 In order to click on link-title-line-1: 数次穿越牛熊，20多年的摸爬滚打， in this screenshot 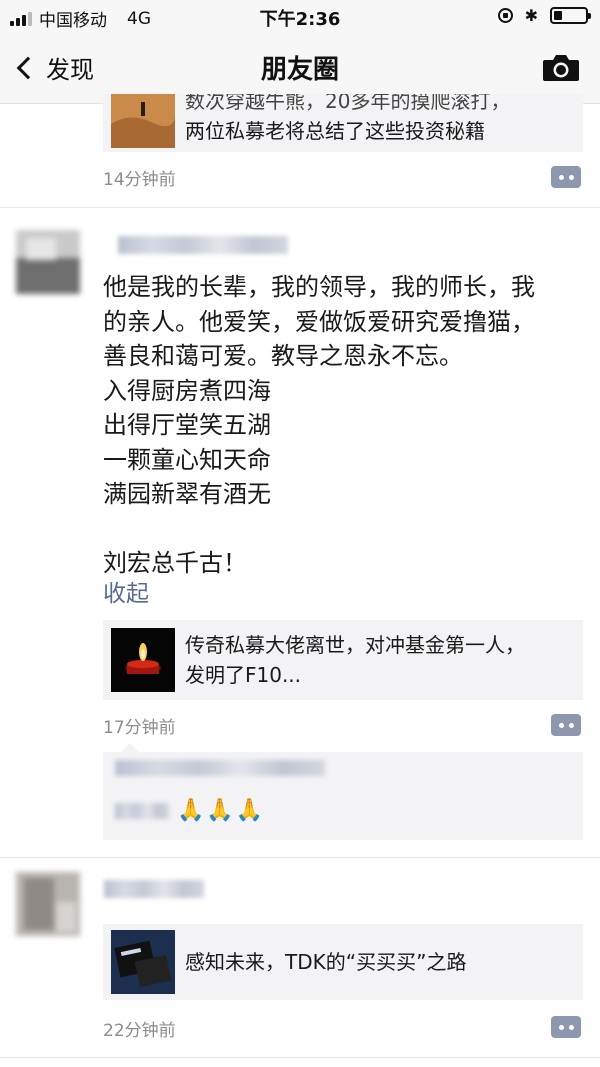, I will do `click(348, 103)`.